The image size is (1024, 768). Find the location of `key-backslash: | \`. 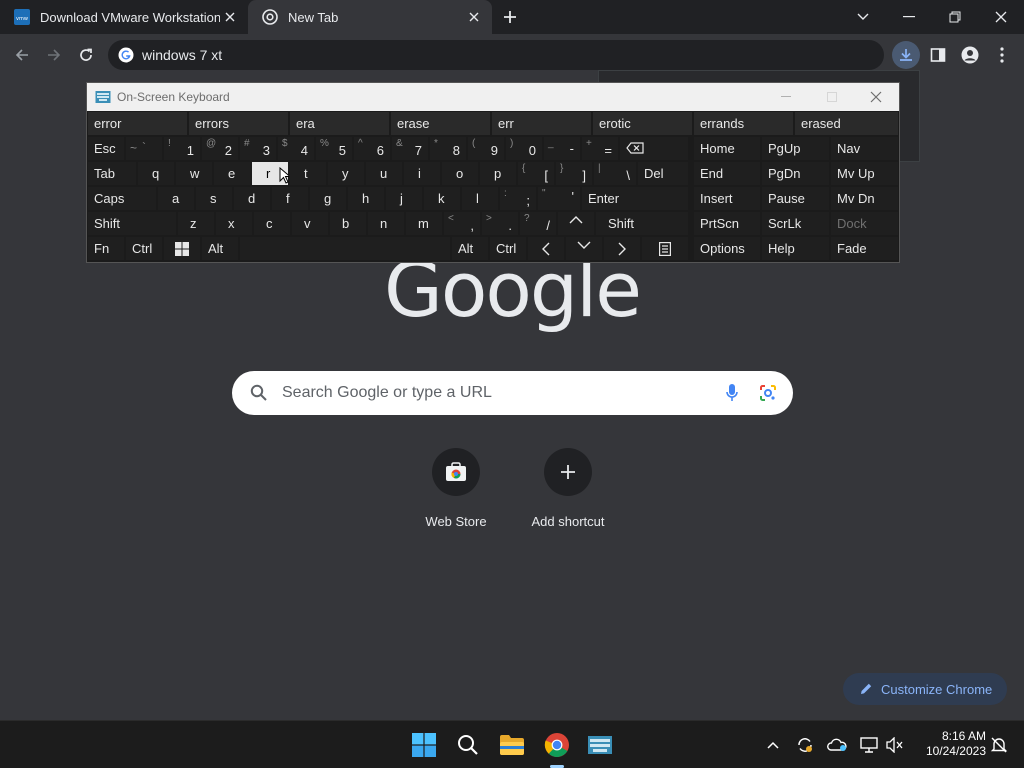

key-backslash: | \ is located at coordinates (615, 173).